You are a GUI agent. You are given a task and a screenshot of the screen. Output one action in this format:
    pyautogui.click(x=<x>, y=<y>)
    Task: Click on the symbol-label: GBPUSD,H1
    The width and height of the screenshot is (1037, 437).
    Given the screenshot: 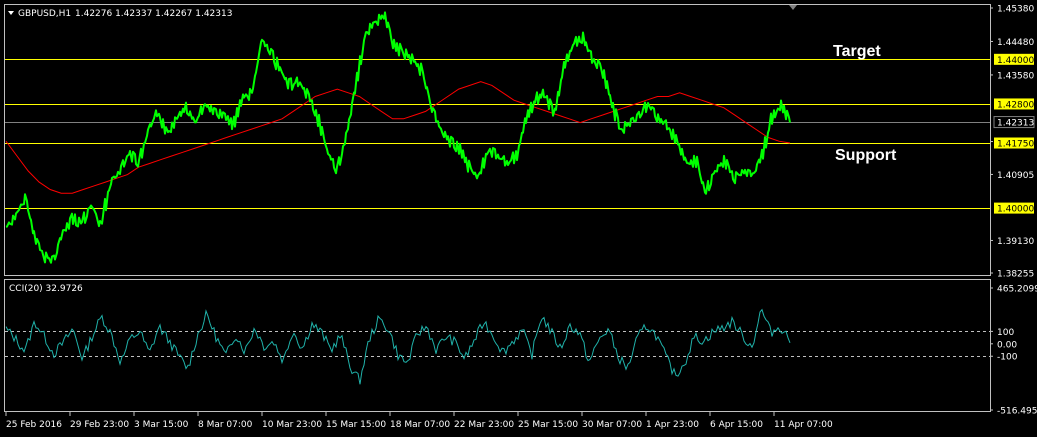 What is the action you would take?
    pyautogui.click(x=44, y=14)
    